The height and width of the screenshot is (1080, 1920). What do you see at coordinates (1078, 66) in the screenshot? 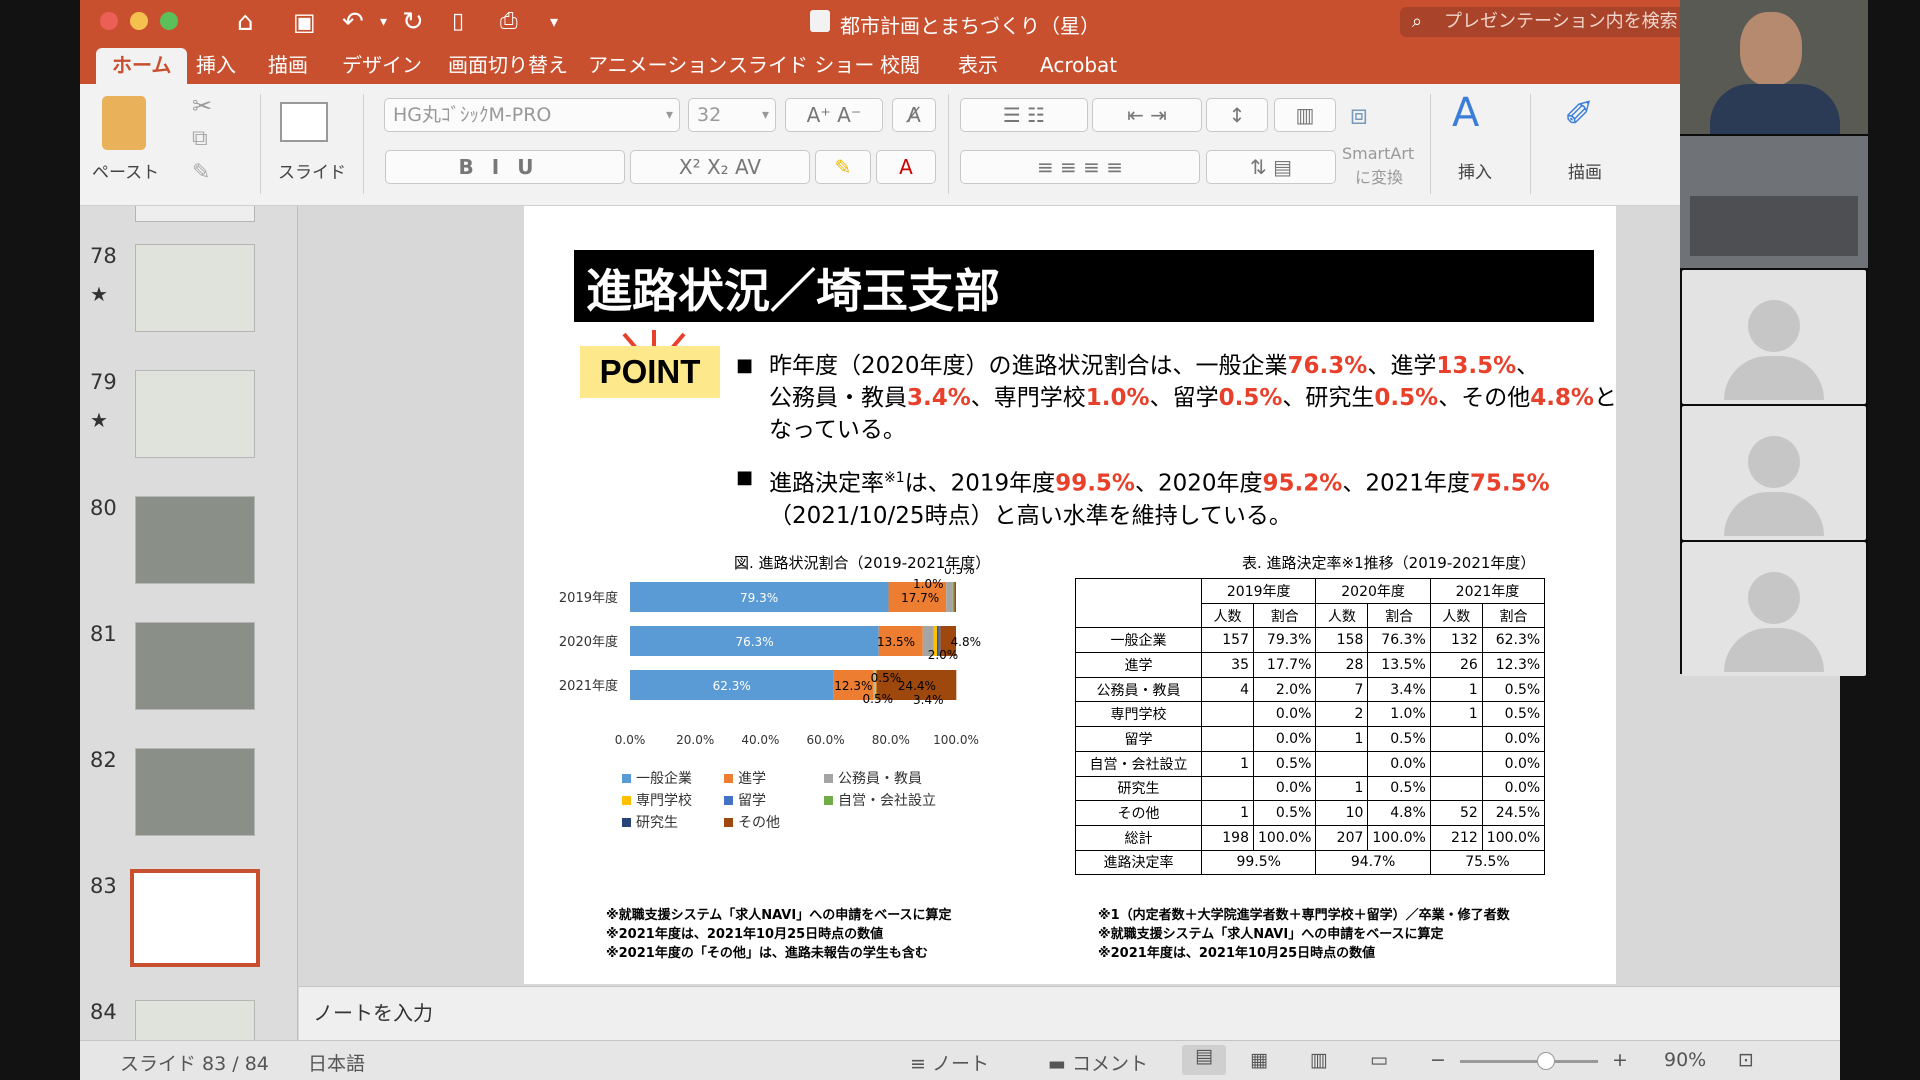
I see `tab-9: Acrobat` at bounding box center [1078, 66].